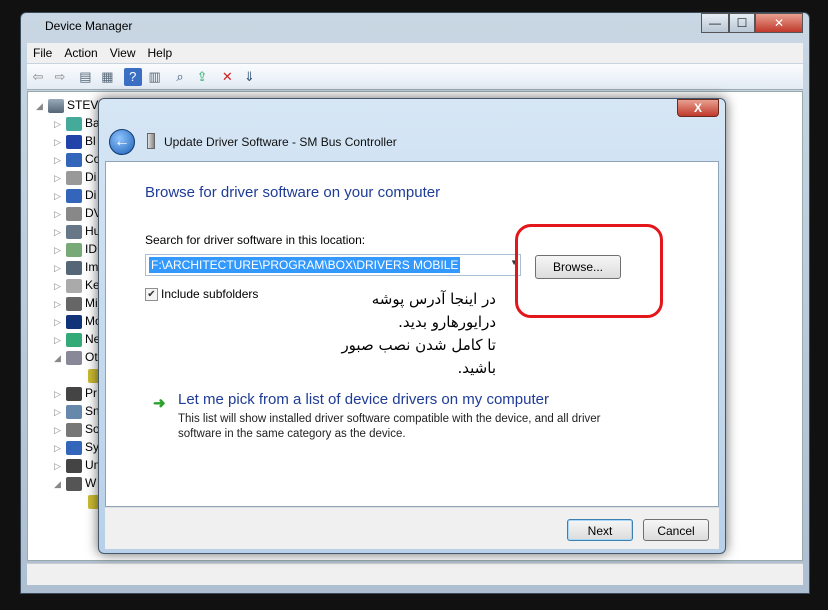 The image size is (828, 610). Describe the element at coordinates (85, 77) in the screenshot. I see `show-hide-tree-icon: ▤` at that location.